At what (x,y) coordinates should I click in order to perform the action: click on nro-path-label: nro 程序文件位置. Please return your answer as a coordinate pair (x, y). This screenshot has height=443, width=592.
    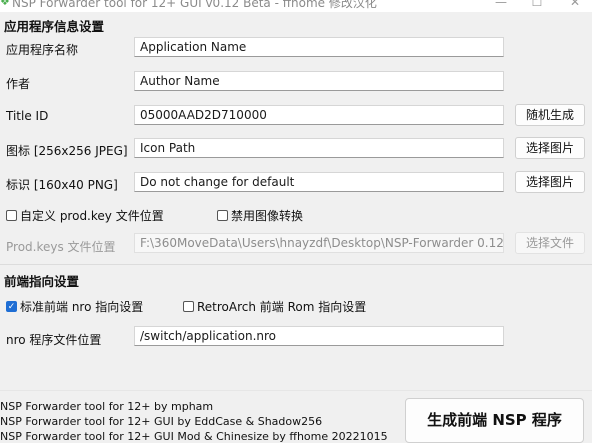
    Looking at the image, I should click on (54, 340).